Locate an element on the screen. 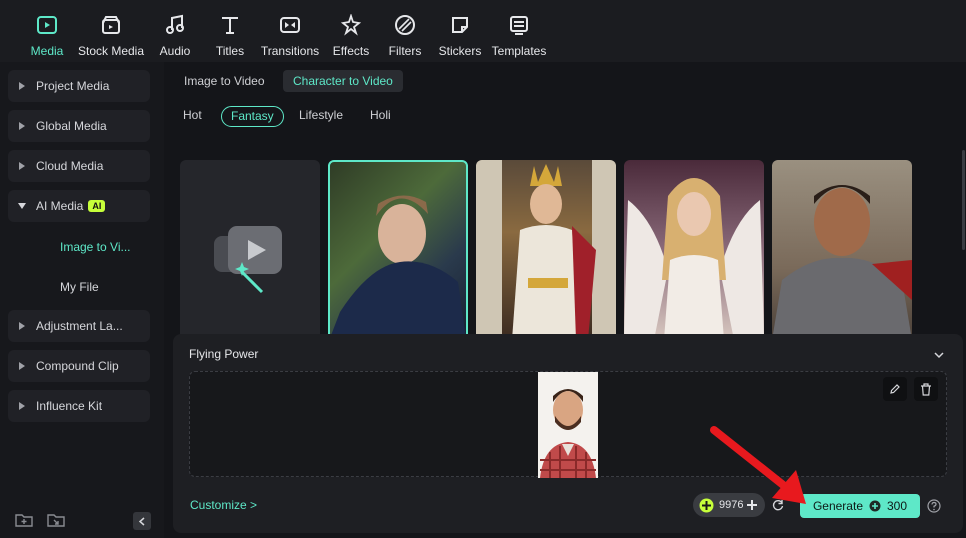 This screenshot has width=966, height=538. sidebar-item-label: Compound Clip is located at coordinates (77, 366).